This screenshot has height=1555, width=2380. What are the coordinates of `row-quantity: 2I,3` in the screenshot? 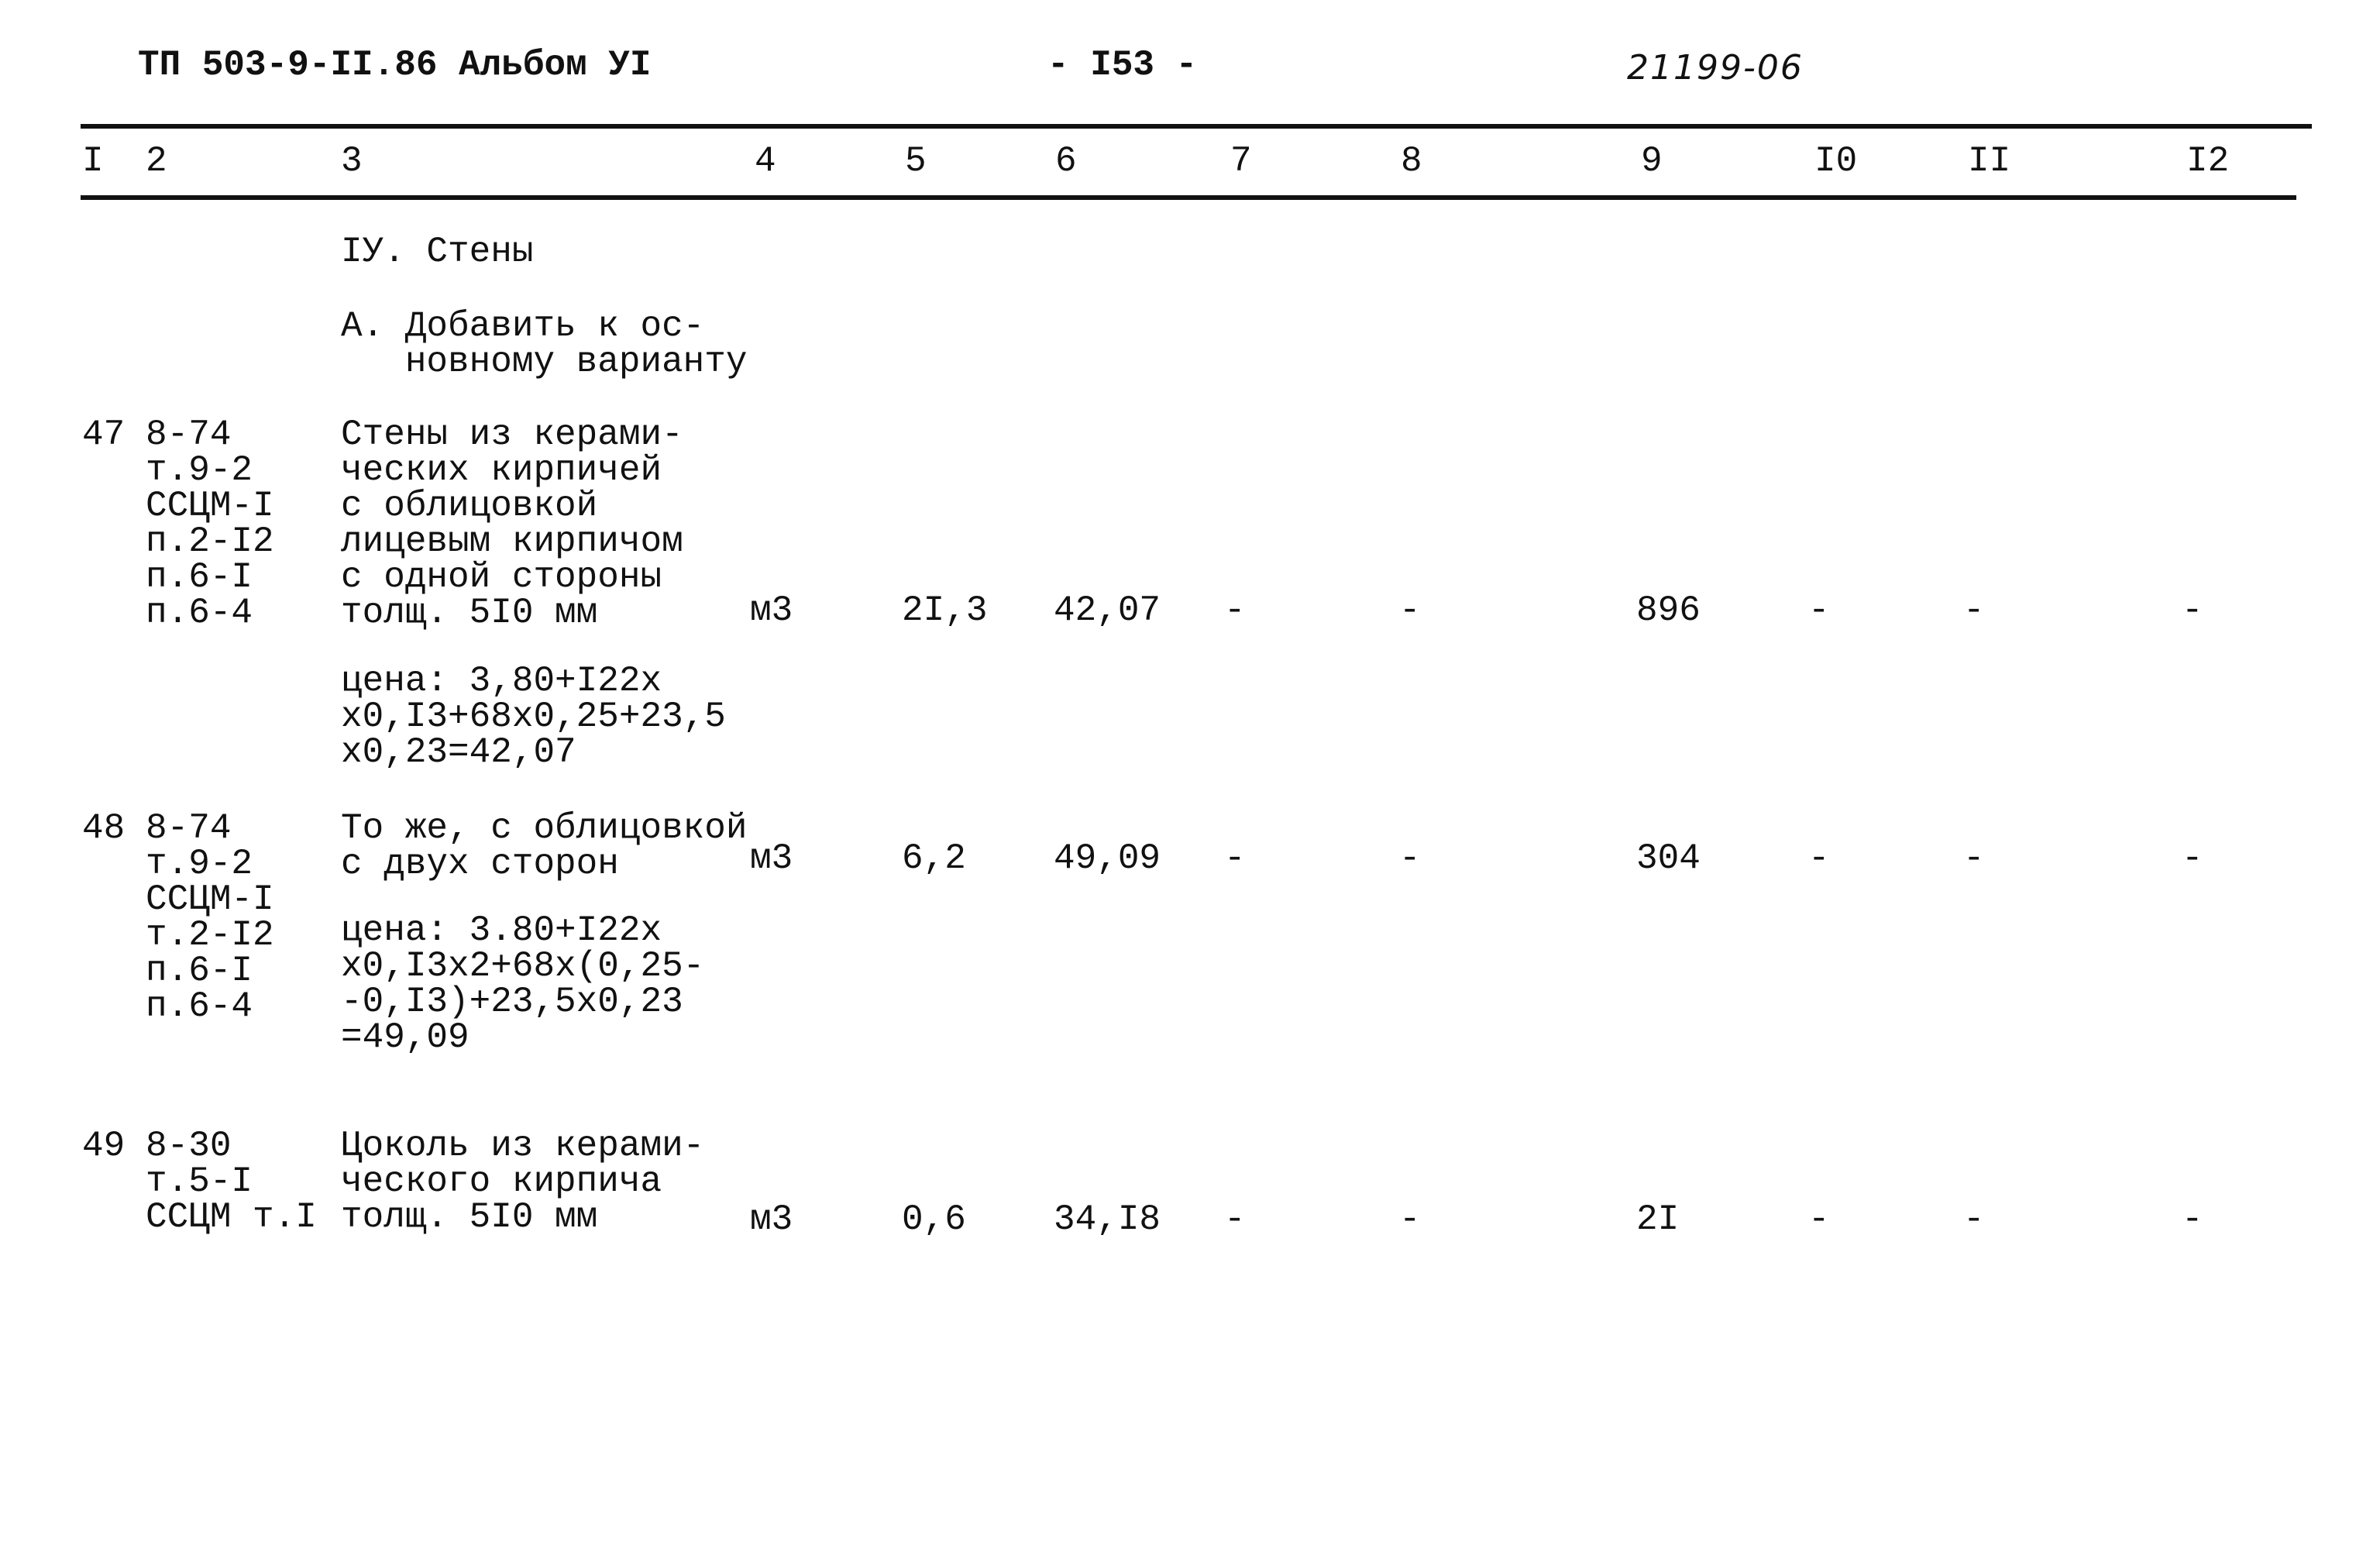 It's located at (945, 610).